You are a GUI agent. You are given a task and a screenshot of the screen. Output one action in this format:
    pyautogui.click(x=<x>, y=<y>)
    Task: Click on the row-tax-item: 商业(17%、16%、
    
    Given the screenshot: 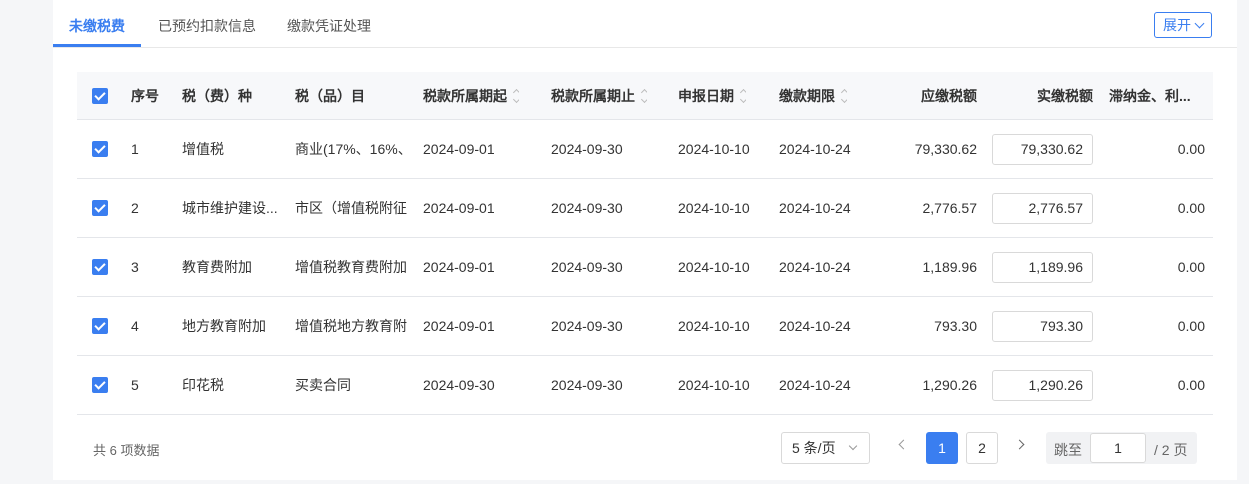 What is the action you would take?
    pyautogui.click(x=352, y=149)
    